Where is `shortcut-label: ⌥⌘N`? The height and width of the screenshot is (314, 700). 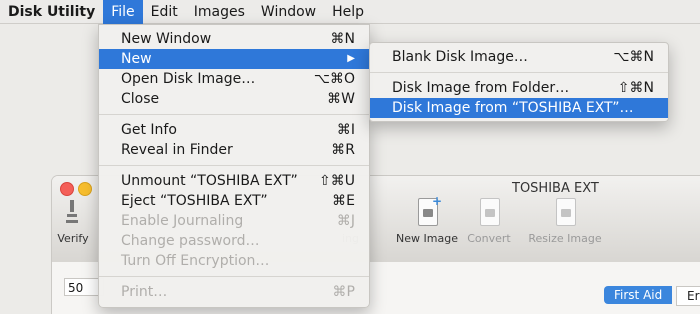
shortcut-label: ⌥⌘N is located at coordinates (633, 57).